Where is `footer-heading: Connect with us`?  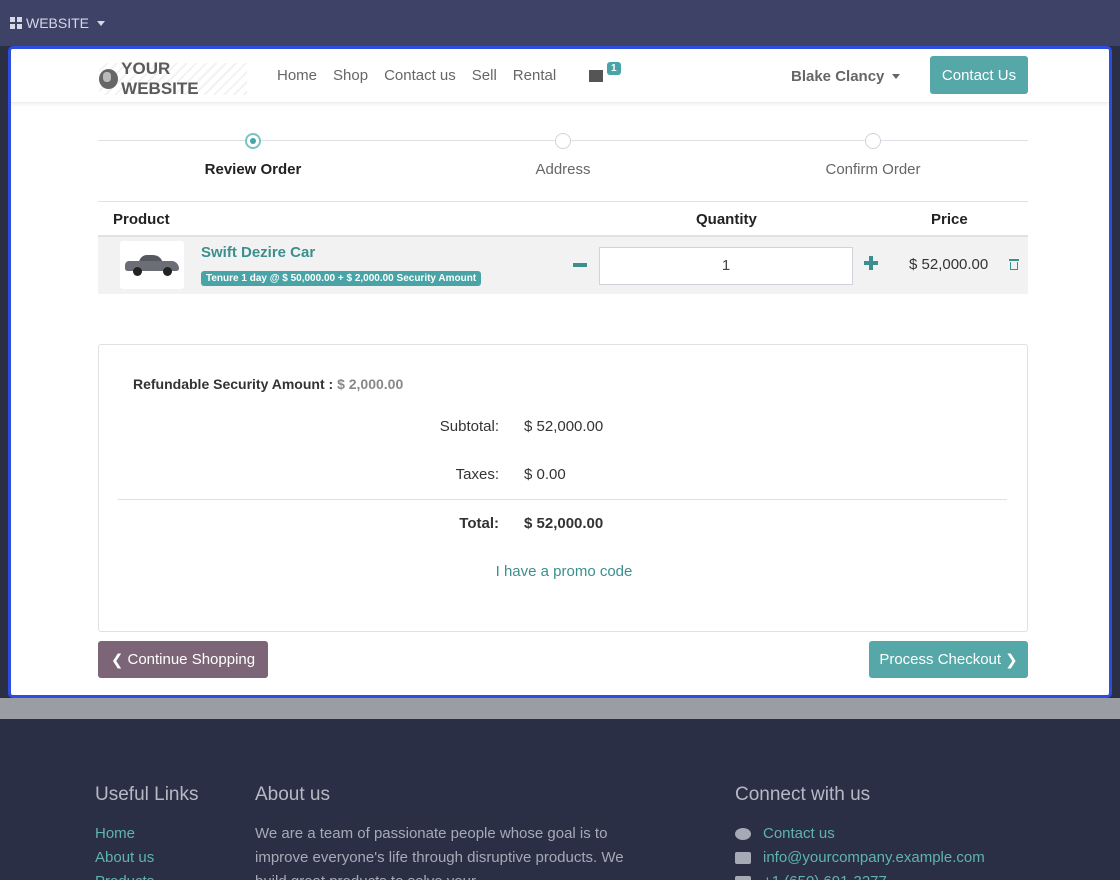
footer-heading: Connect with us is located at coordinates (803, 794).